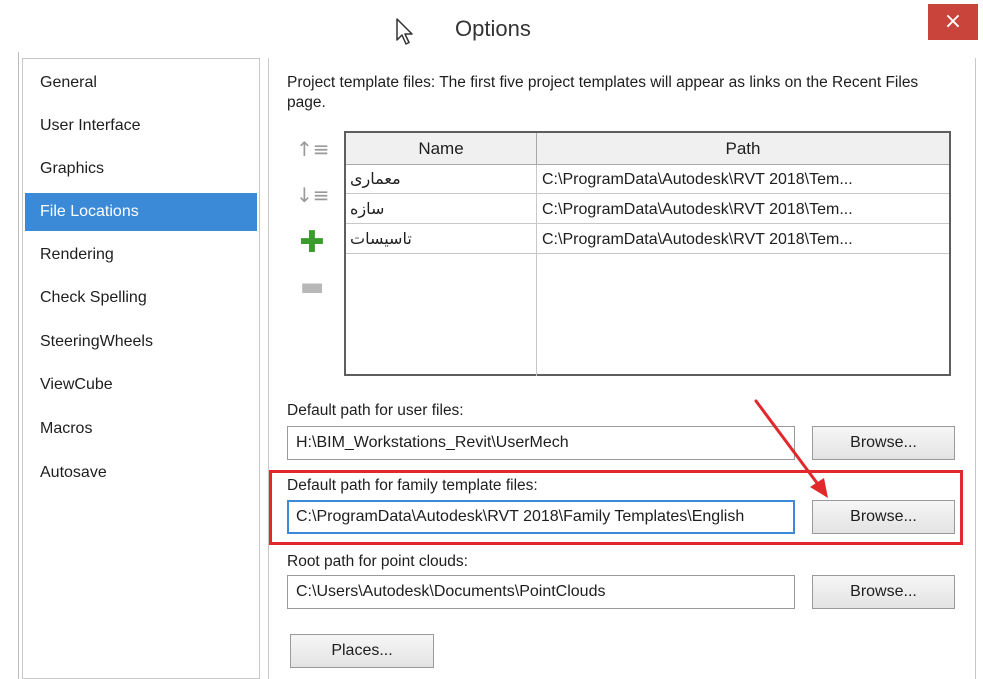 Image resolution: width=983 pixels, height=679 pixels. What do you see at coordinates (381, 239) in the screenshot?
I see `template-name: تاسیسات` at bounding box center [381, 239].